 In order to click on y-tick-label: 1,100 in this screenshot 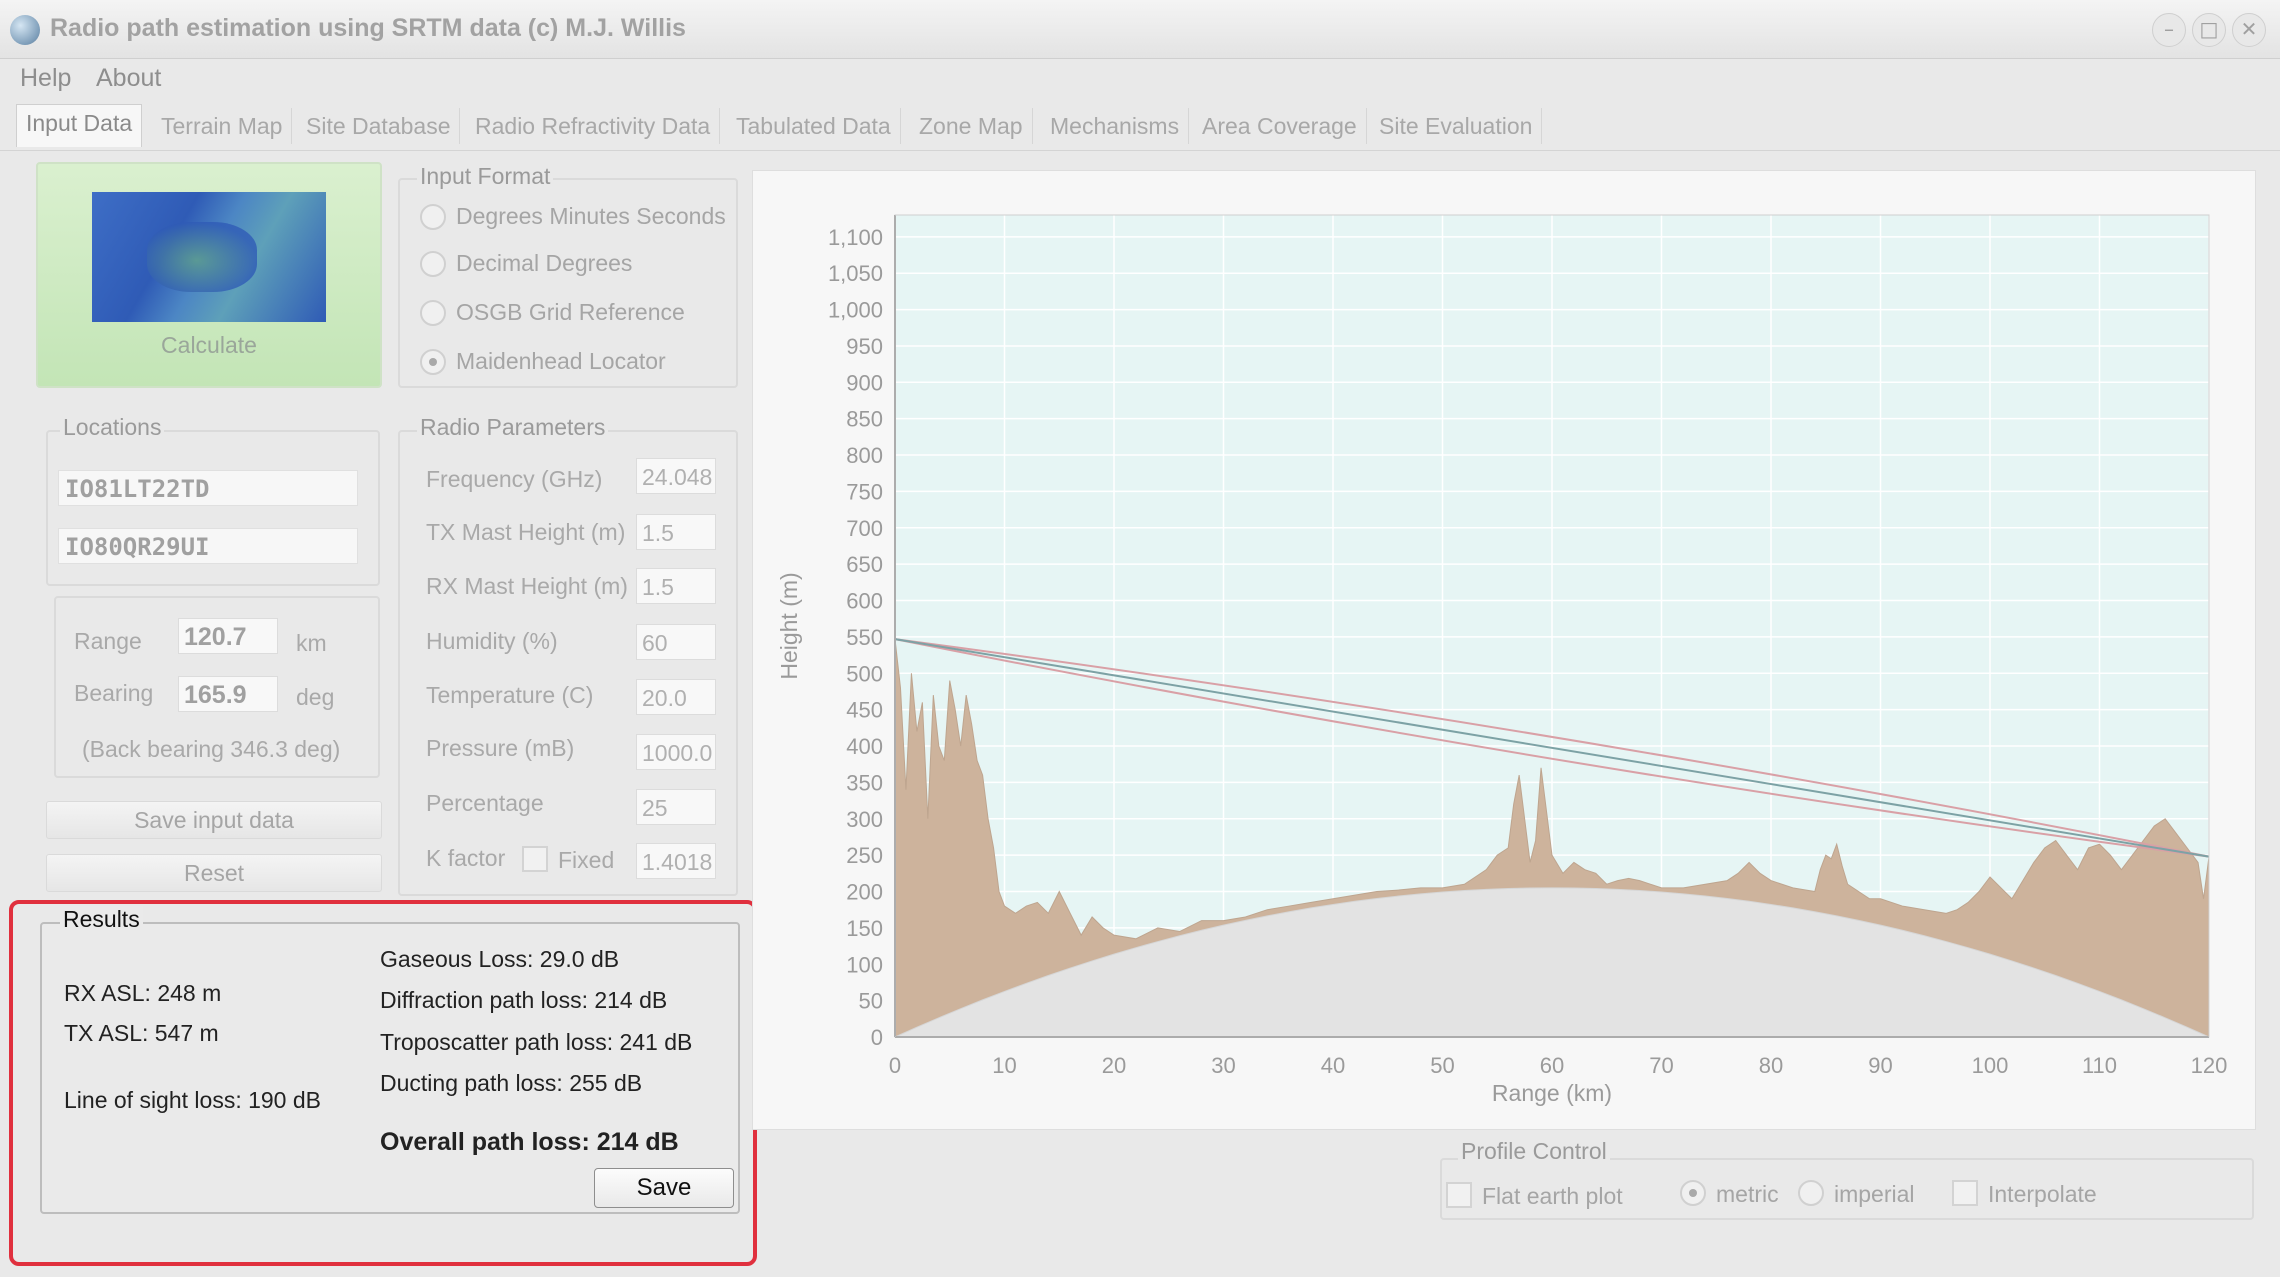, I will do `click(855, 237)`.